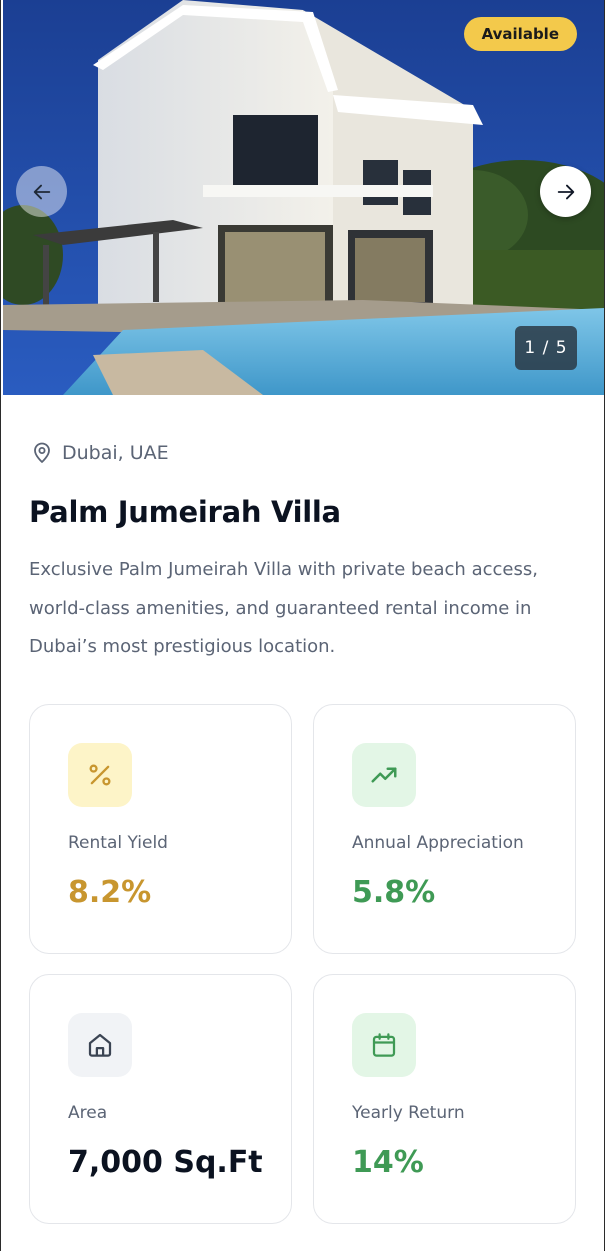  Describe the element at coordinates (115, 453) in the screenshot. I see `location-text: Dubai, UAE` at that location.